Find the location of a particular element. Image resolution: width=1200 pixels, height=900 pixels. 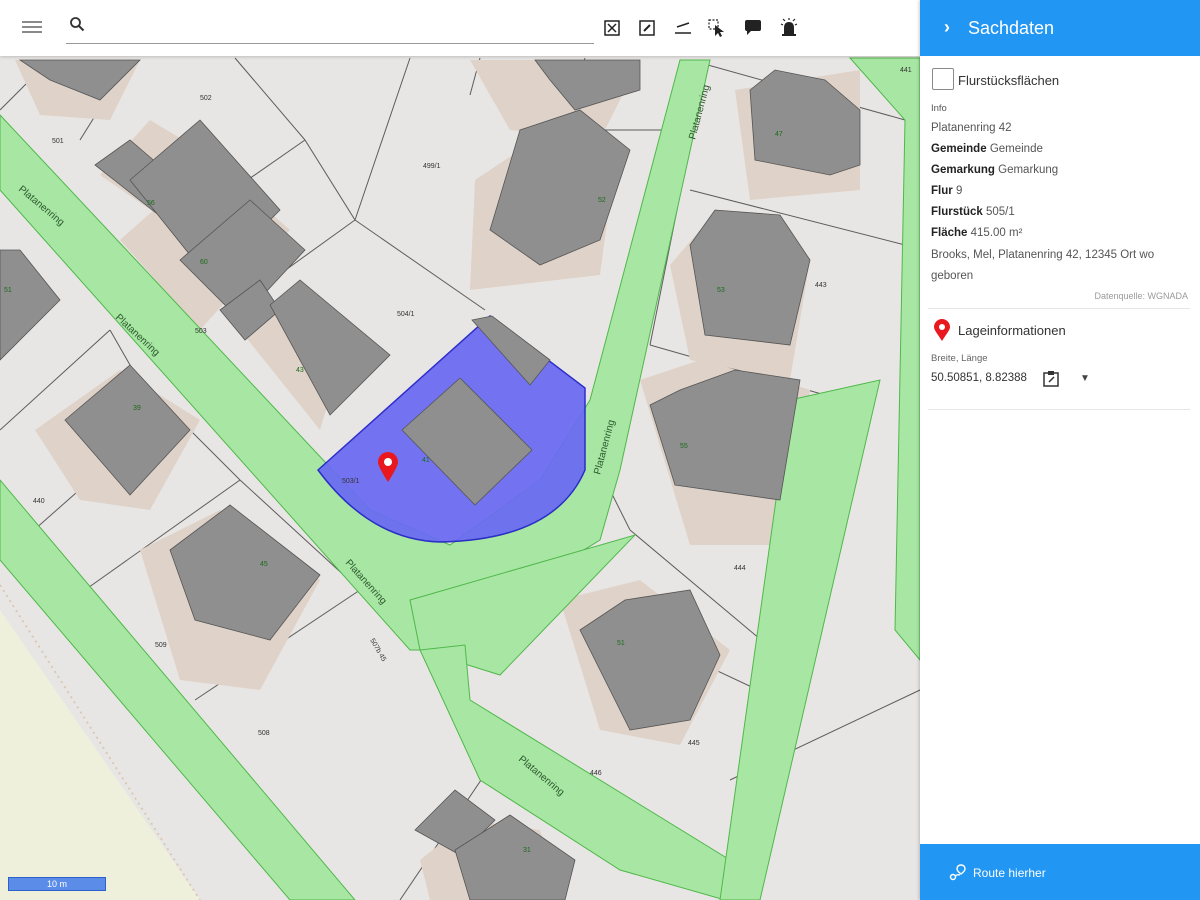

fit-extent-icon is located at coordinates (612, 28).